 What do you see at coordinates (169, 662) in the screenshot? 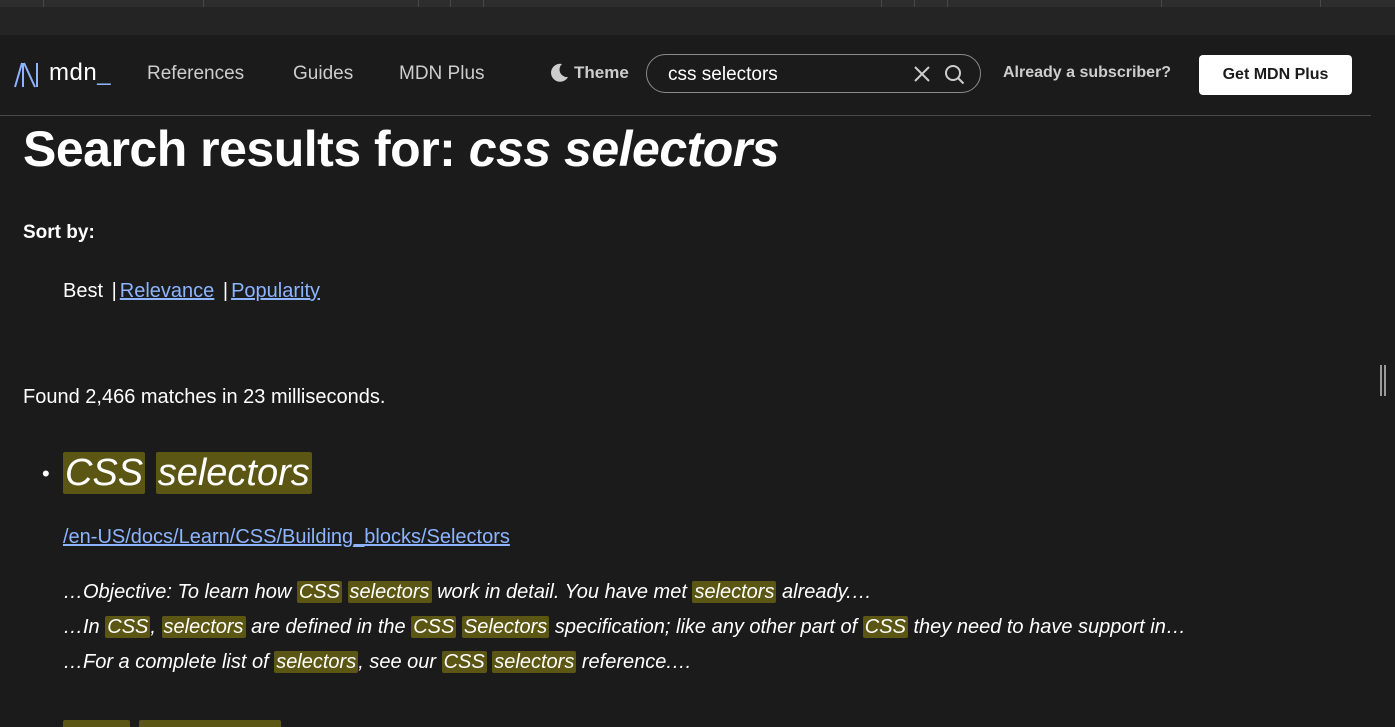
I see `snippet-text: …For a complete list of` at bounding box center [169, 662].